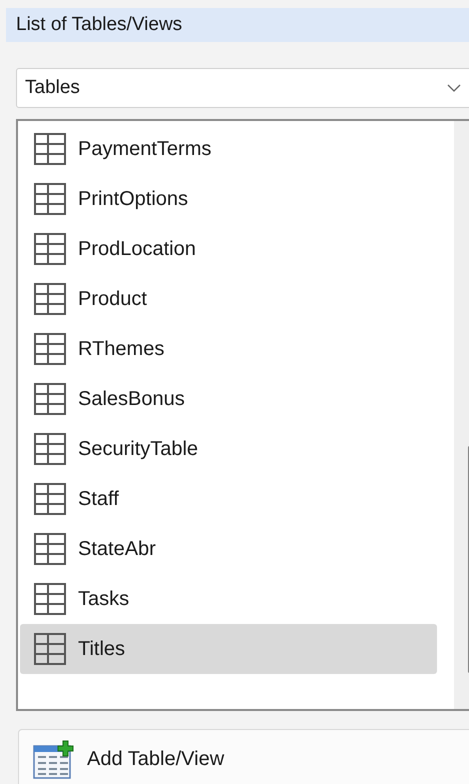  What do you see at coordinates (228, 599) in the screenshot?
I see `table-list-item: Tasks` at bounding box center [228, 599].